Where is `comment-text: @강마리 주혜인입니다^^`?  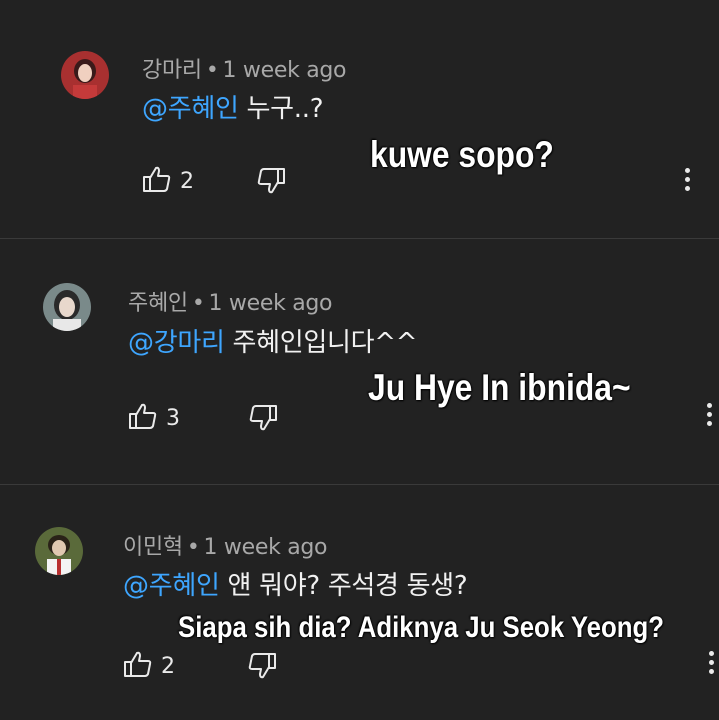
comment-text: @강마리 주혜인입니다^^ is located at coordinates (273, 340).